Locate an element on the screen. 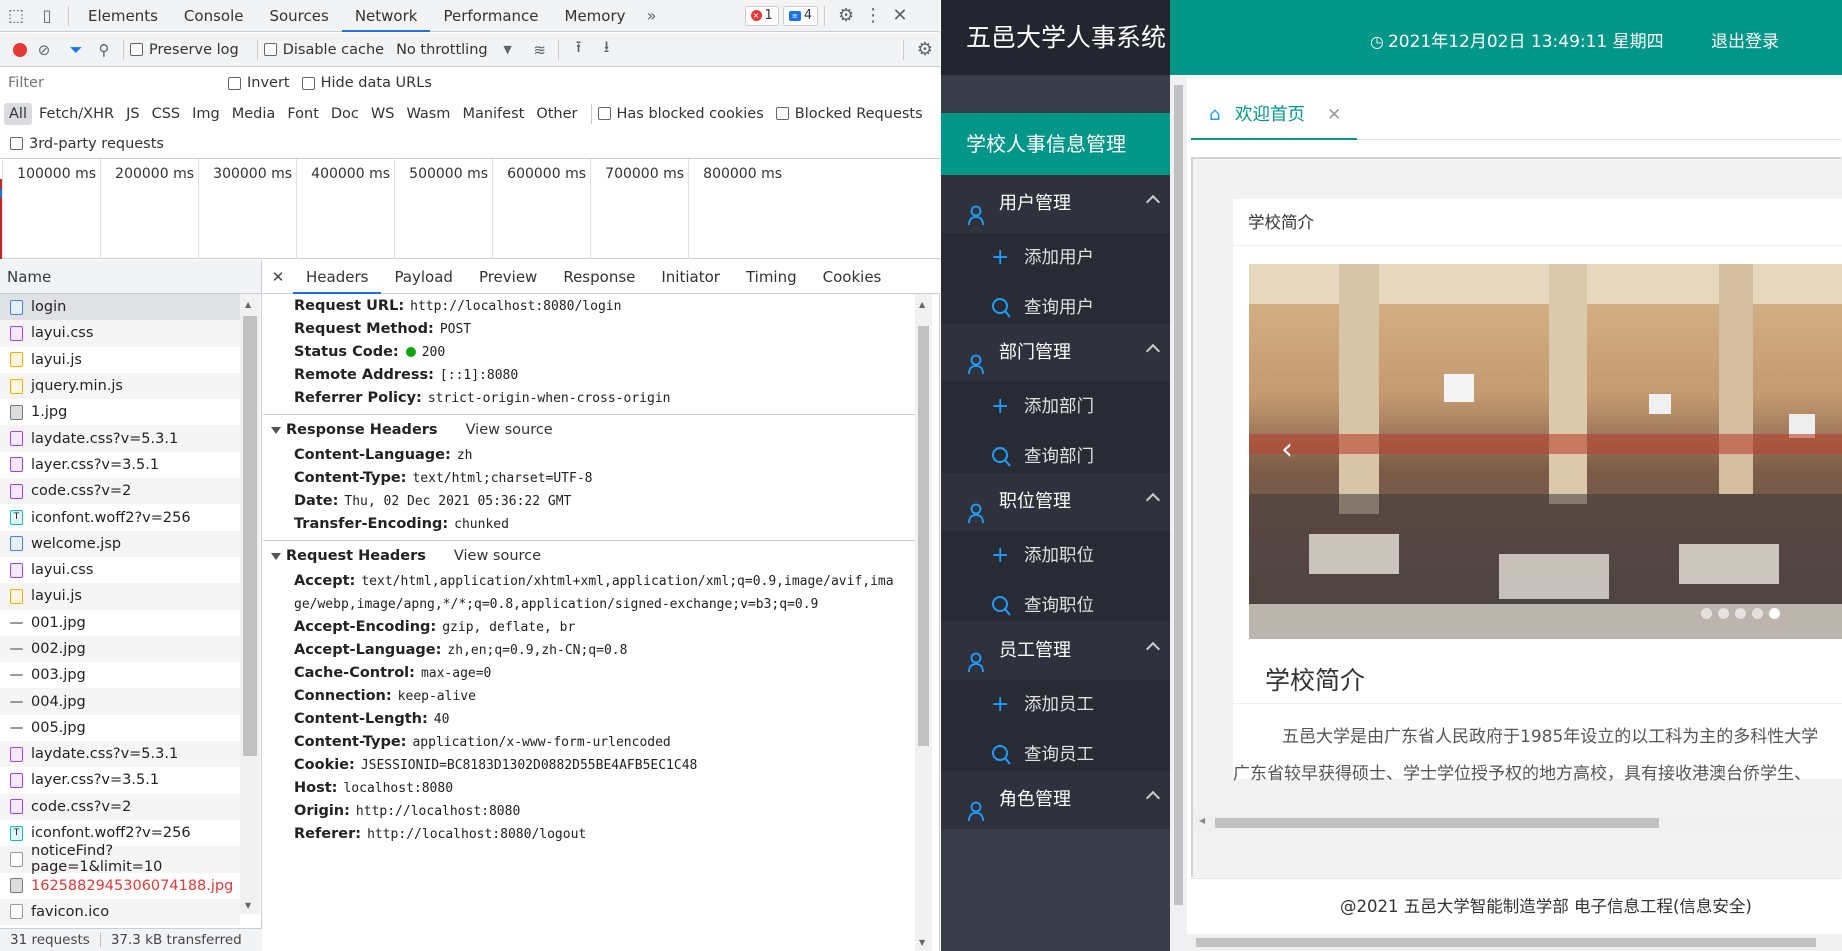 The image size is (1842, 951). preserve-log-checkbox: Preserve log is located at coordinates (184, 50).